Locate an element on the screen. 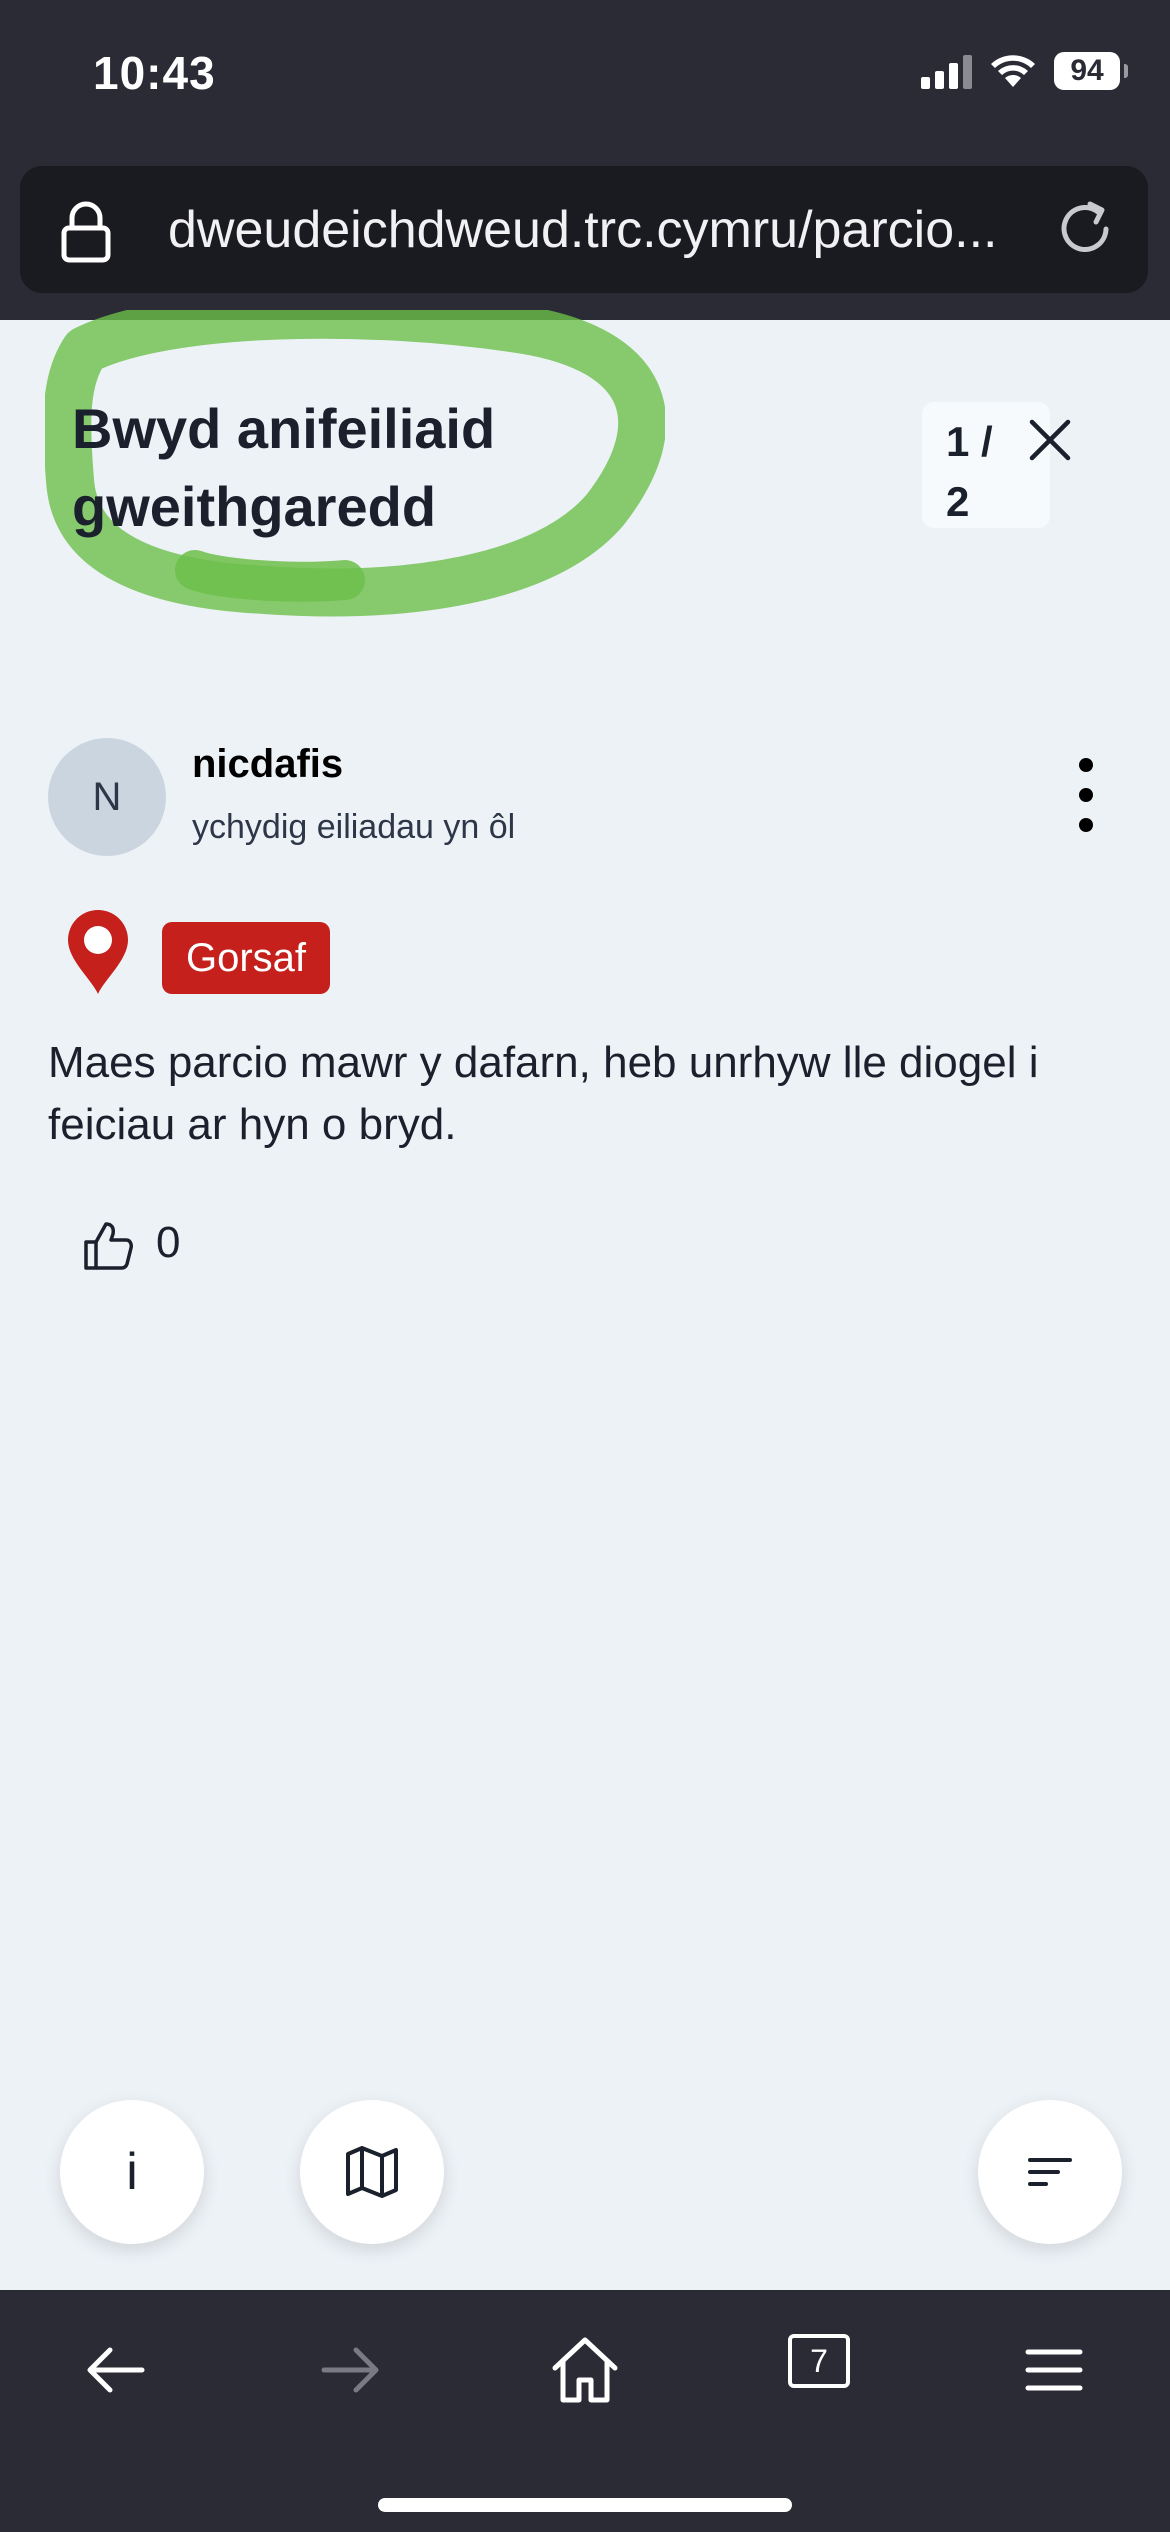  sort-filter-button is located at coordinates (1050, 2172).